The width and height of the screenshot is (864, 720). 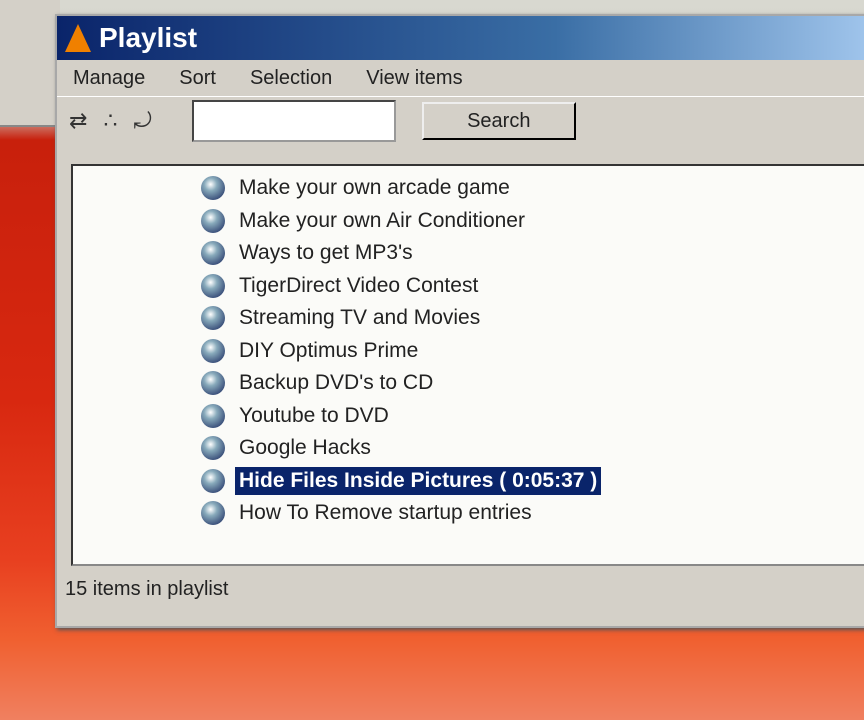 I want to click on playlist-item: Make your own Air Conditioner, so click(x=365, y=221).